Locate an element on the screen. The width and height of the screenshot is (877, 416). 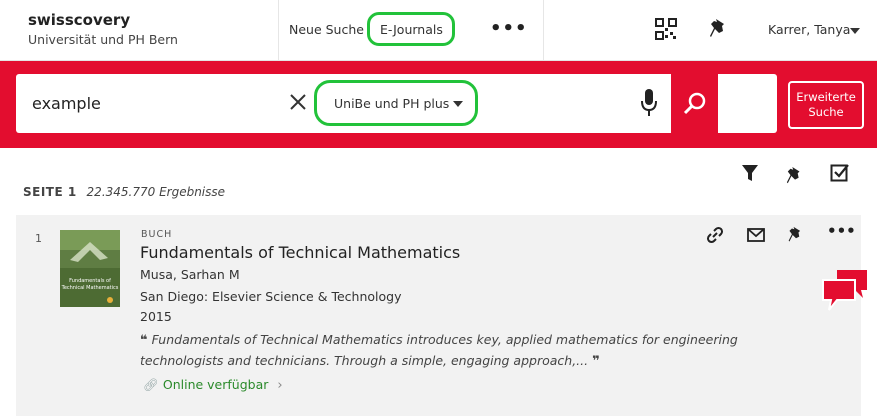
chevron-right-icon: › is located at coordinates (280, 385).